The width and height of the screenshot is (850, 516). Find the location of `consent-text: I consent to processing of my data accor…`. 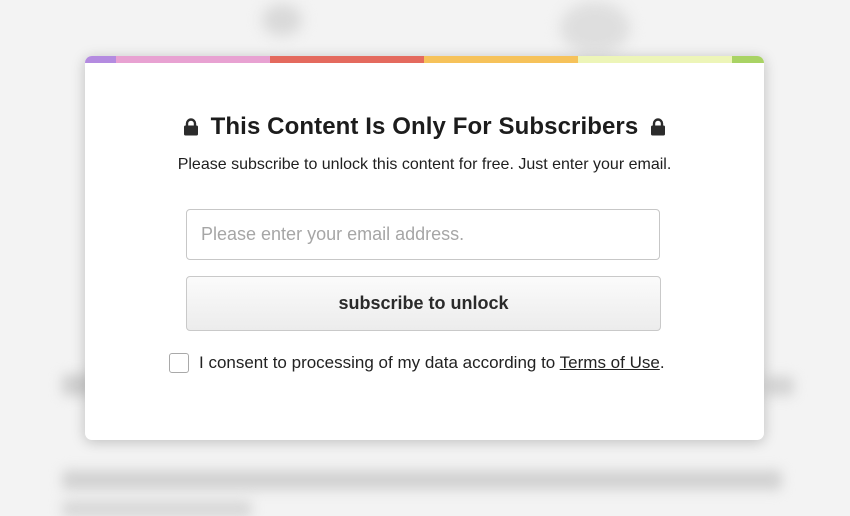

consent-text: I consent to processing of my data accor… is located at coordinates (432, 363).